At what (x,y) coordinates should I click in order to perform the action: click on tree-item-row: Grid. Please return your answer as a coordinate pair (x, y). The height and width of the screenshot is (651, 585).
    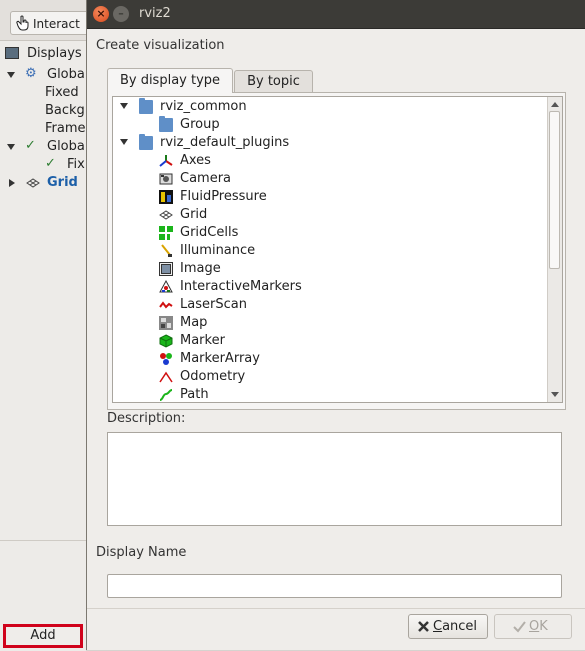
    Looking at the image, I should click on (331, 215).